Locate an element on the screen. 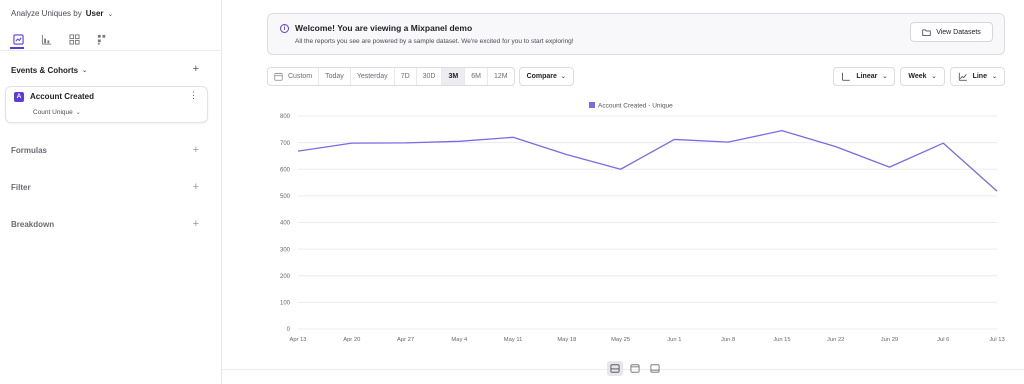  add-formula-icon: + is located at coordinates (196, 150).